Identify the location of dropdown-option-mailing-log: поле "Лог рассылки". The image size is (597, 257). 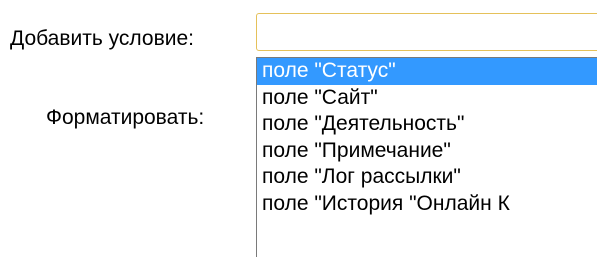
(427, 177).